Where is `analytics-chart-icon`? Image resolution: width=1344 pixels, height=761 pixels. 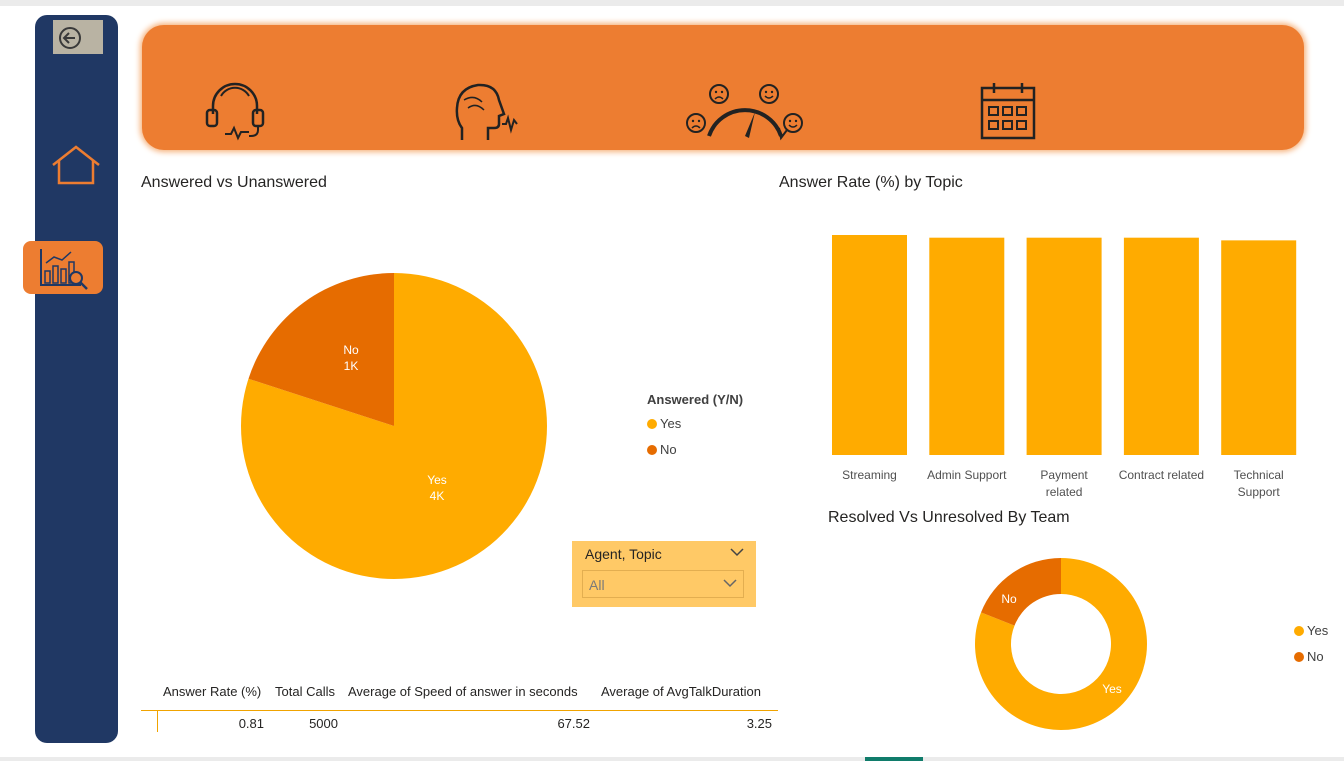 analytics-chart-icon is located at coordinates (64, 269).